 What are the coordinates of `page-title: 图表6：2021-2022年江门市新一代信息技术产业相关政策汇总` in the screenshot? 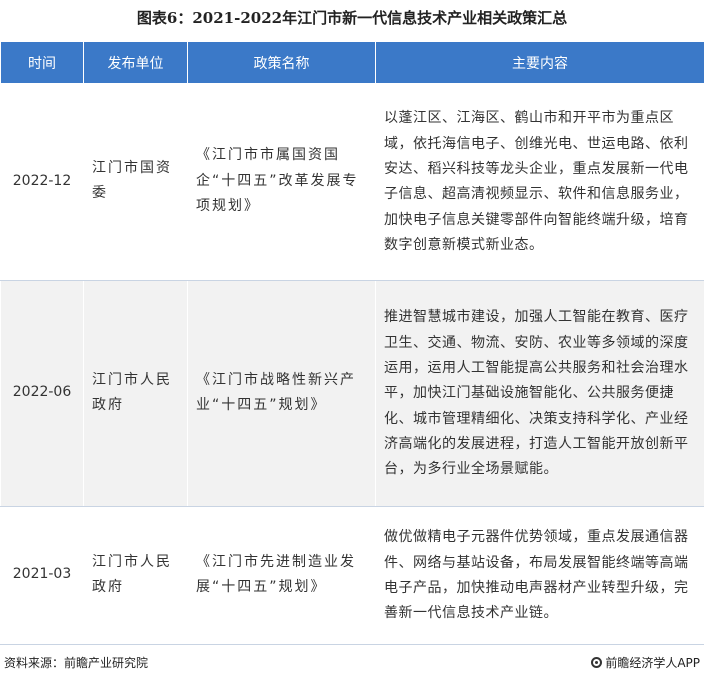 It's located at (352, 18).